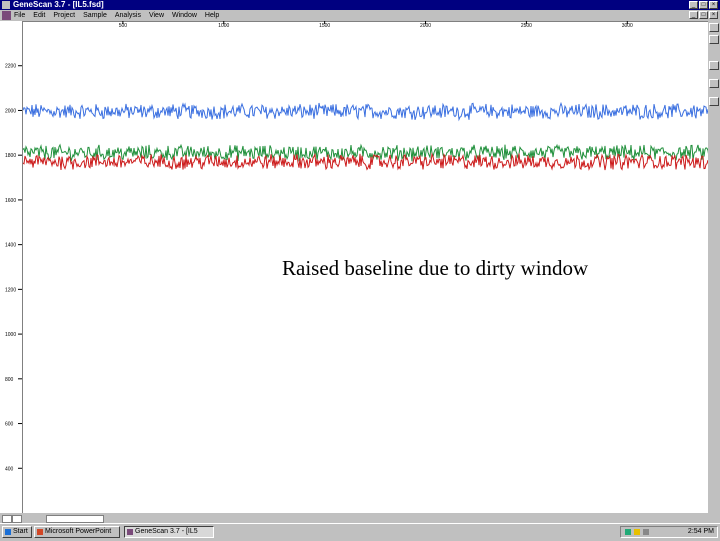  I want to click on start-label: Start, so click(20, 531).